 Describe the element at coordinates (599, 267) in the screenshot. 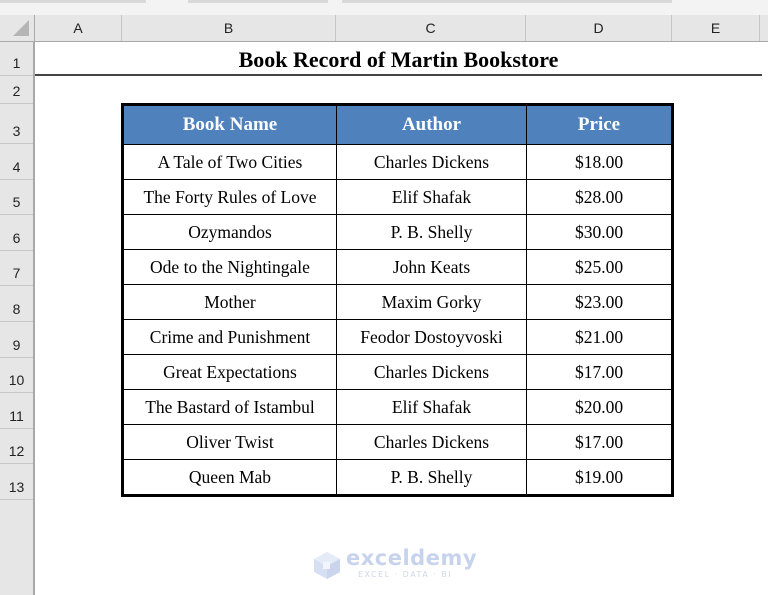

I see `cell-price: $25.00` at that location.